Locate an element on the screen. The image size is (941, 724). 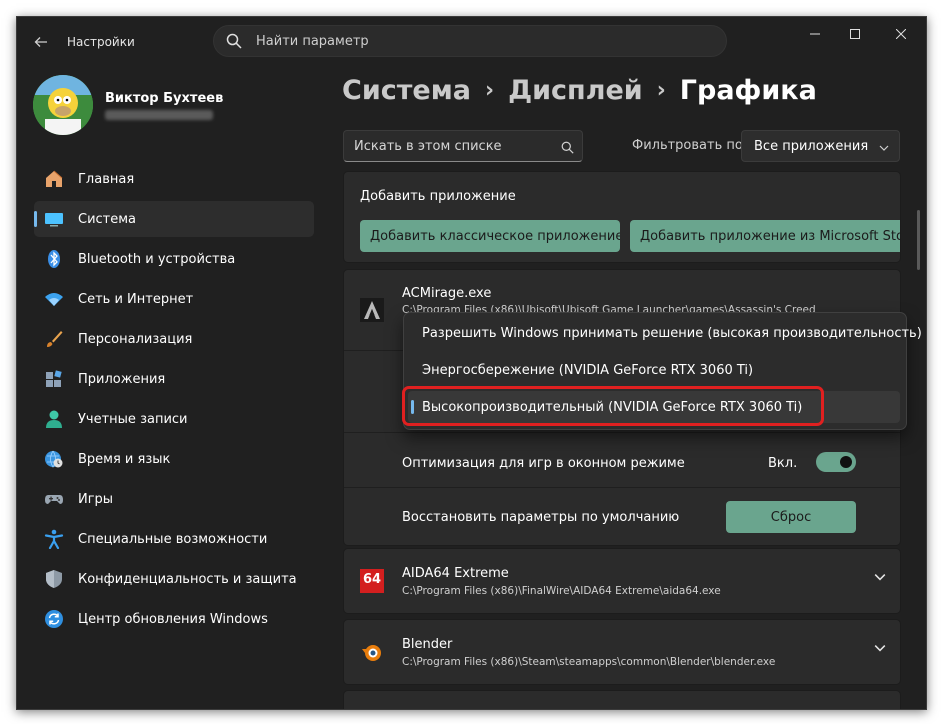
app-name: ACMirage.exe is located at coordinates (447, 293).